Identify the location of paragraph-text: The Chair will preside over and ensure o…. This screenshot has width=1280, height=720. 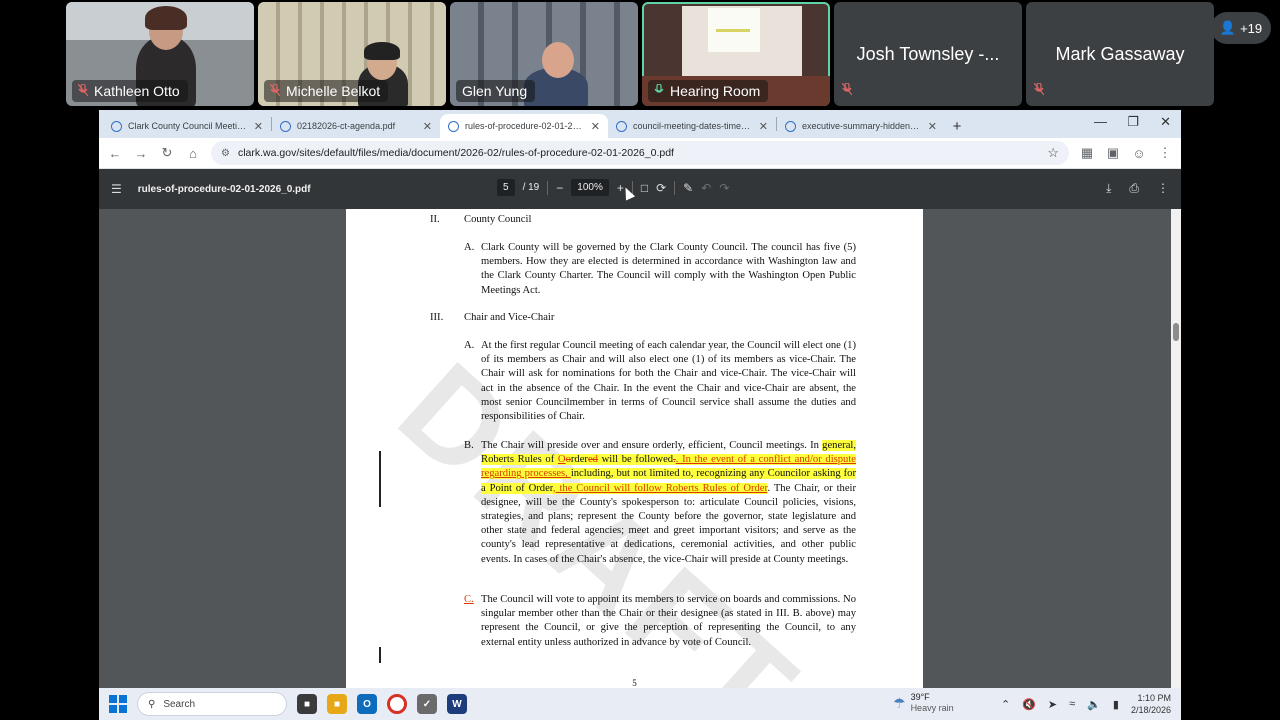
(669, 503).